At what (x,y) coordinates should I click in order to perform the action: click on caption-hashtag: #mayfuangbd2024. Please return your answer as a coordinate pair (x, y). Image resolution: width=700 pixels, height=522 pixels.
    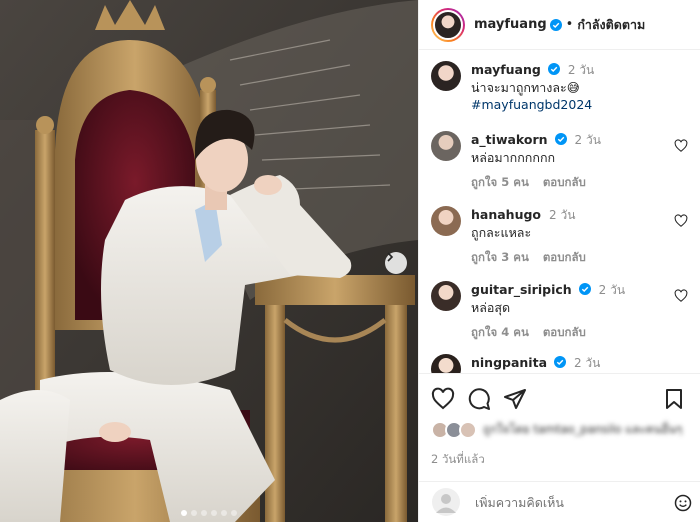
    Looking at the image, I should click on (579, 104).